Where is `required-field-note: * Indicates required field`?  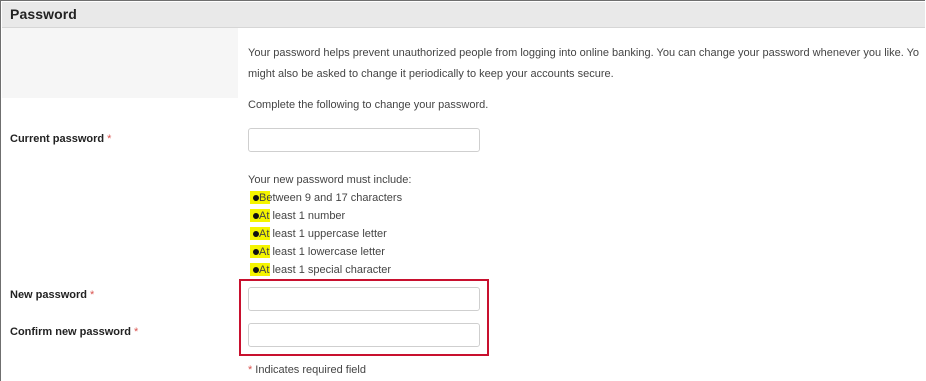
required-field-note: * Indicates required field is located at coordinates (307, 370).